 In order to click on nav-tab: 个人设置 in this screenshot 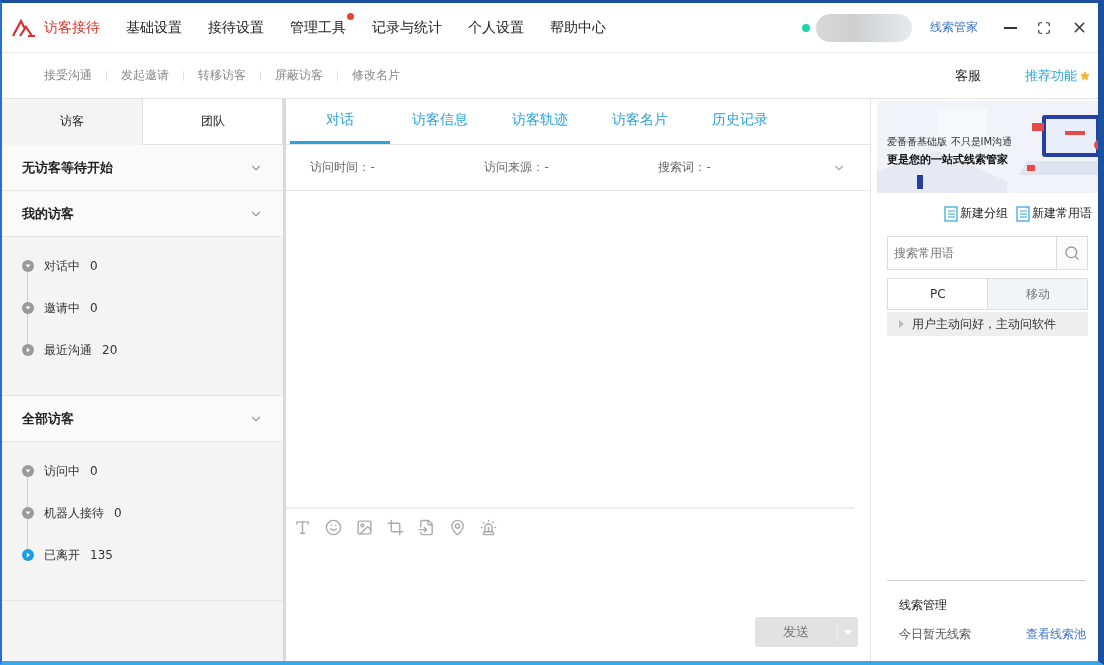, I will do `click(496, 27)`.